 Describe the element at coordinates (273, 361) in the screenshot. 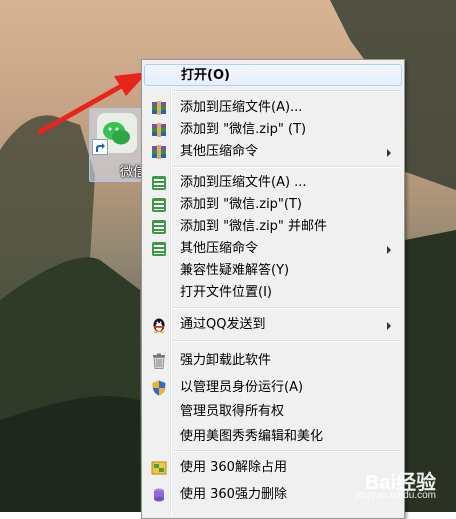

I see `menu-item-force-uninstall: 强力卸载此软件` at that location.